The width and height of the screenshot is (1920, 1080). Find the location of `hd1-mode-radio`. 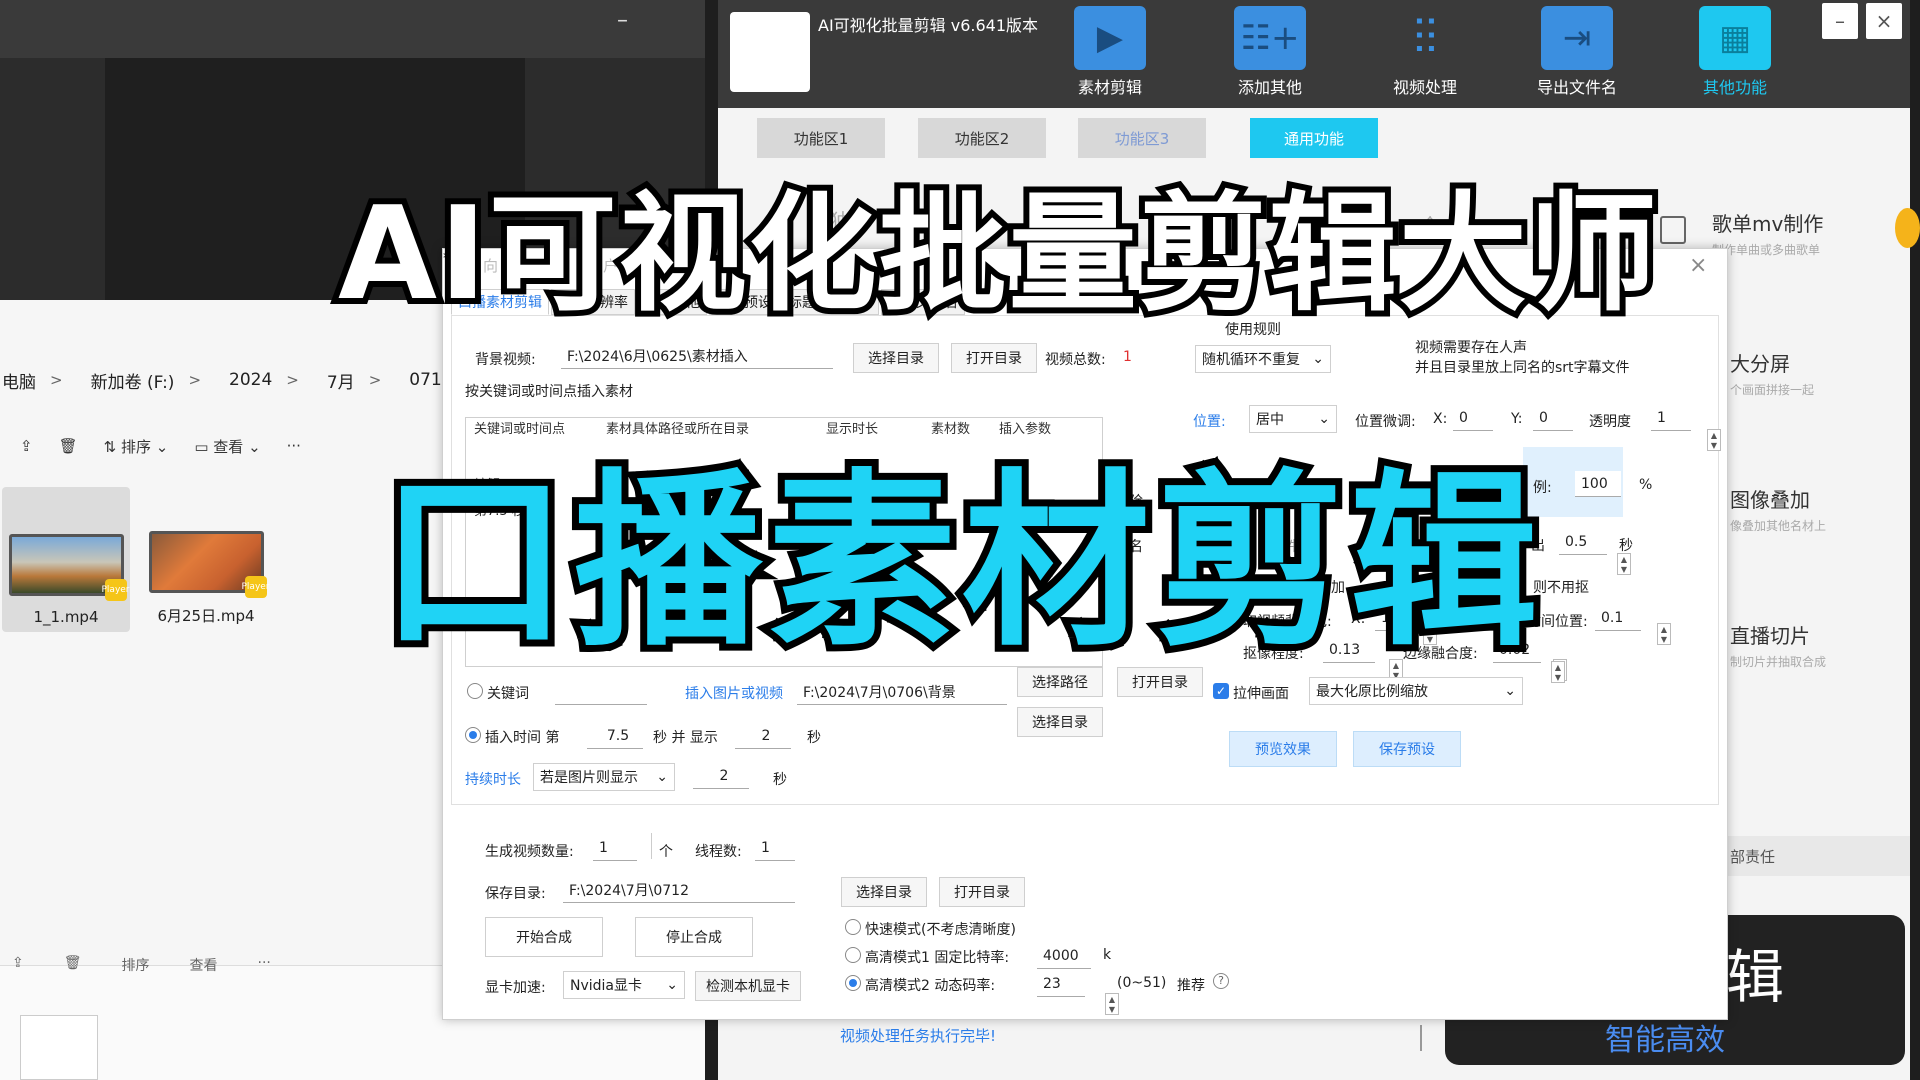

hd1-mode-radio is located at coordinates (853, 955).